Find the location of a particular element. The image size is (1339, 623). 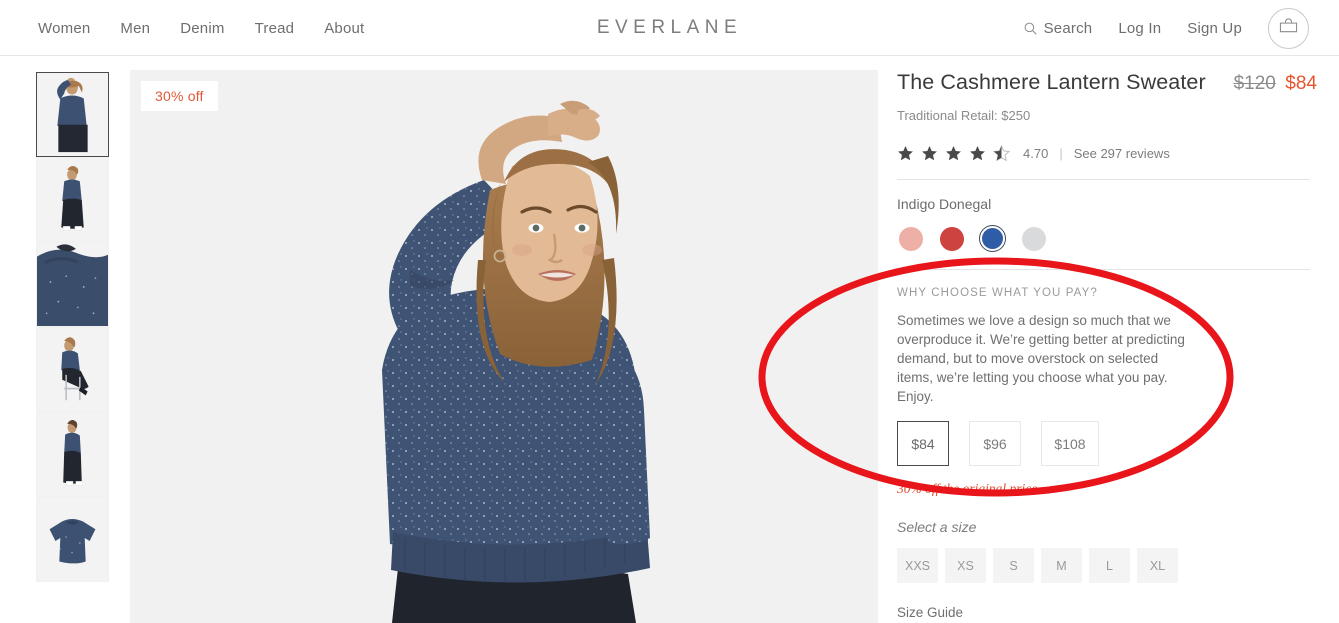

size-button-l: L is located at coordinates (1109, 565).